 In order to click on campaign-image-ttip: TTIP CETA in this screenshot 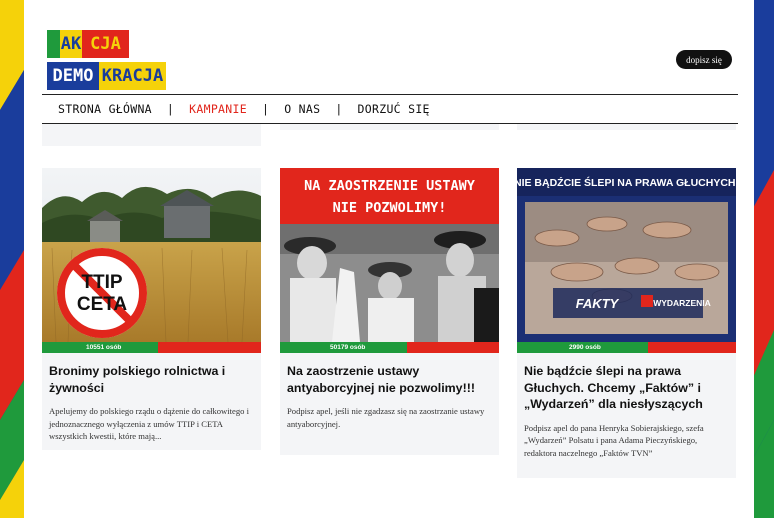, I will do `click(151, 255)`.